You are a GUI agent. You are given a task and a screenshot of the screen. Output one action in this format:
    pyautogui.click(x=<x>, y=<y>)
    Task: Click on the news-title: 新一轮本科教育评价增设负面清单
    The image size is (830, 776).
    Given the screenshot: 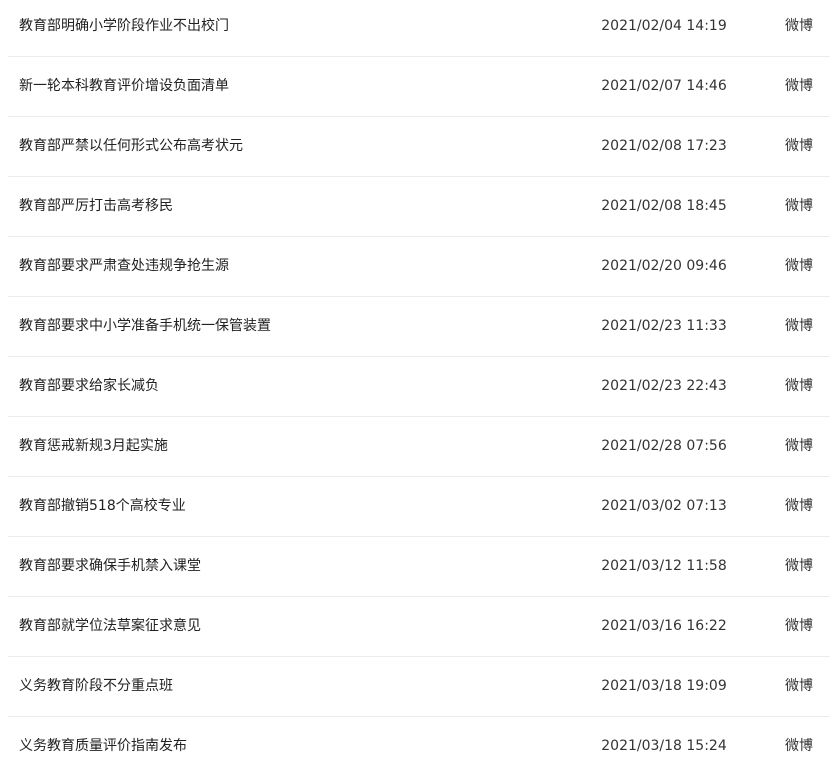 What is the action you would take?
    pyautogui.click(x=124, y=86)
    